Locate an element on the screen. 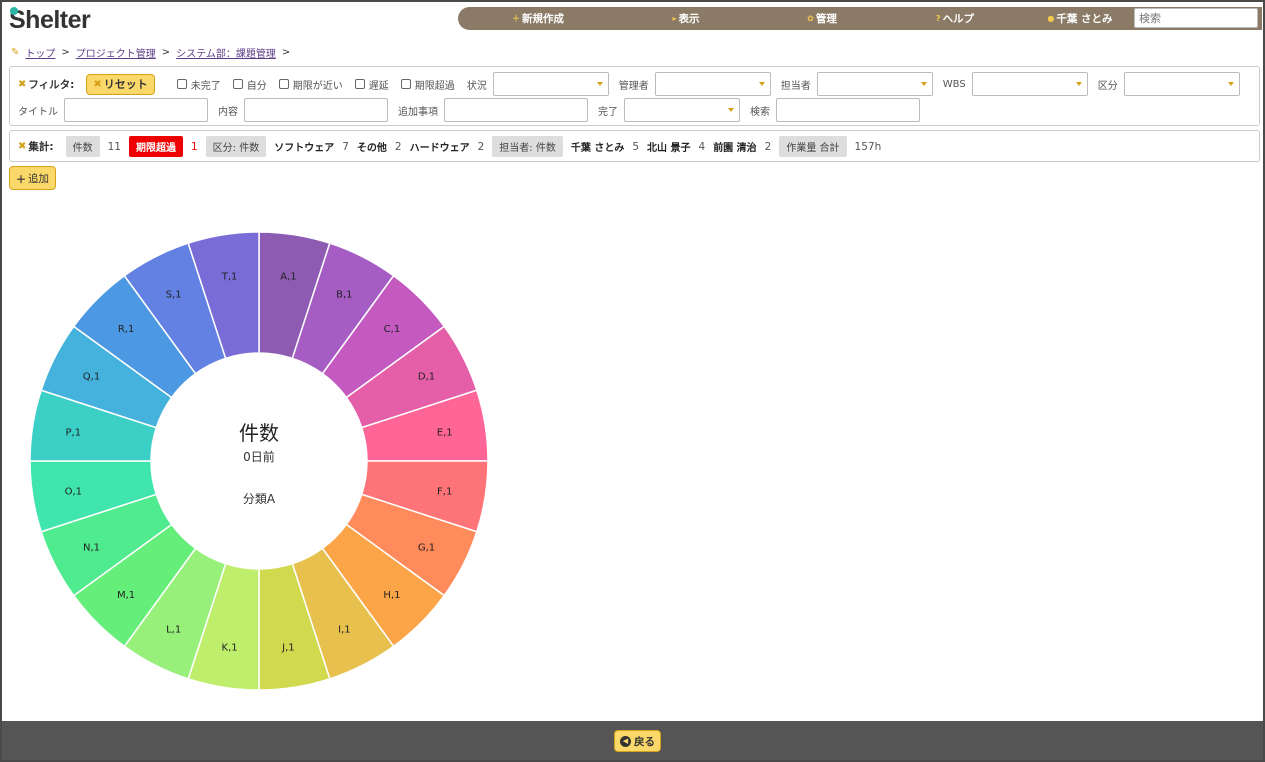  title-label: タイトル is located at coordinates (38, 112).